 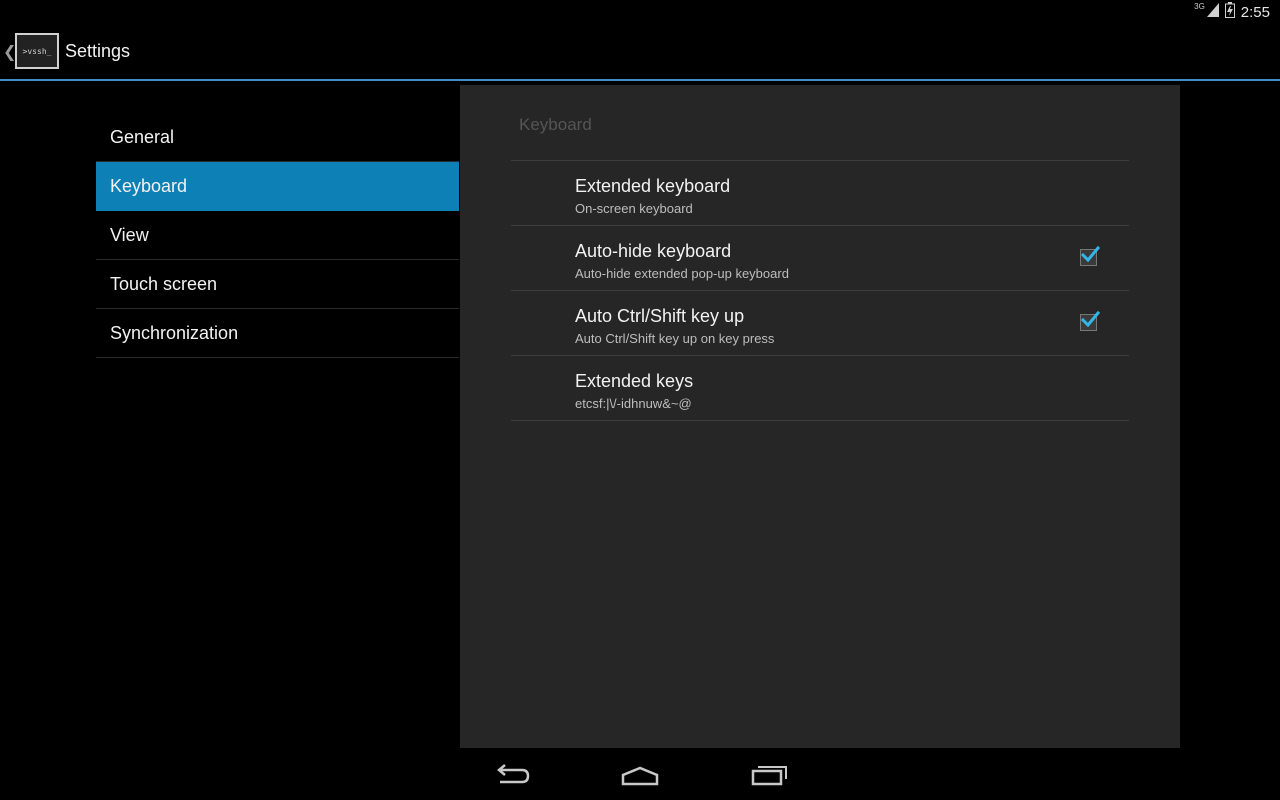 What do you see at coordinates (660, 316) in the screenshot?
I see `pref-title: Auto Ctrl/Shift key up` at bounding box center [660, 316].